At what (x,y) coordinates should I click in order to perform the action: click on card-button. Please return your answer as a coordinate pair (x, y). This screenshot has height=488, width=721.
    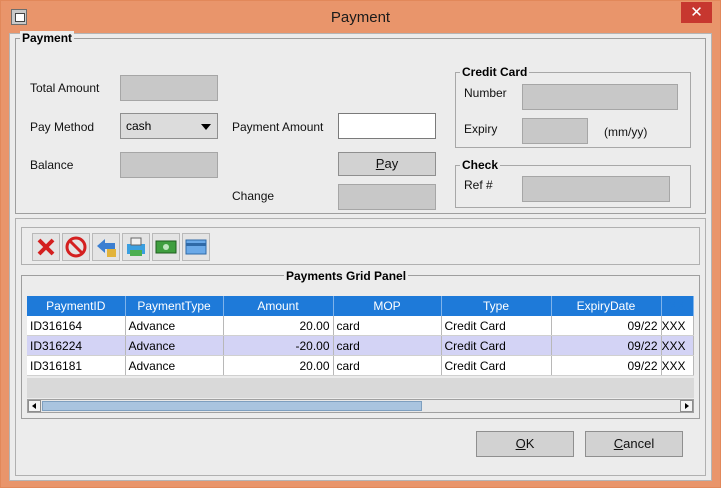
    Looking at the image, I should click on (196, 247).